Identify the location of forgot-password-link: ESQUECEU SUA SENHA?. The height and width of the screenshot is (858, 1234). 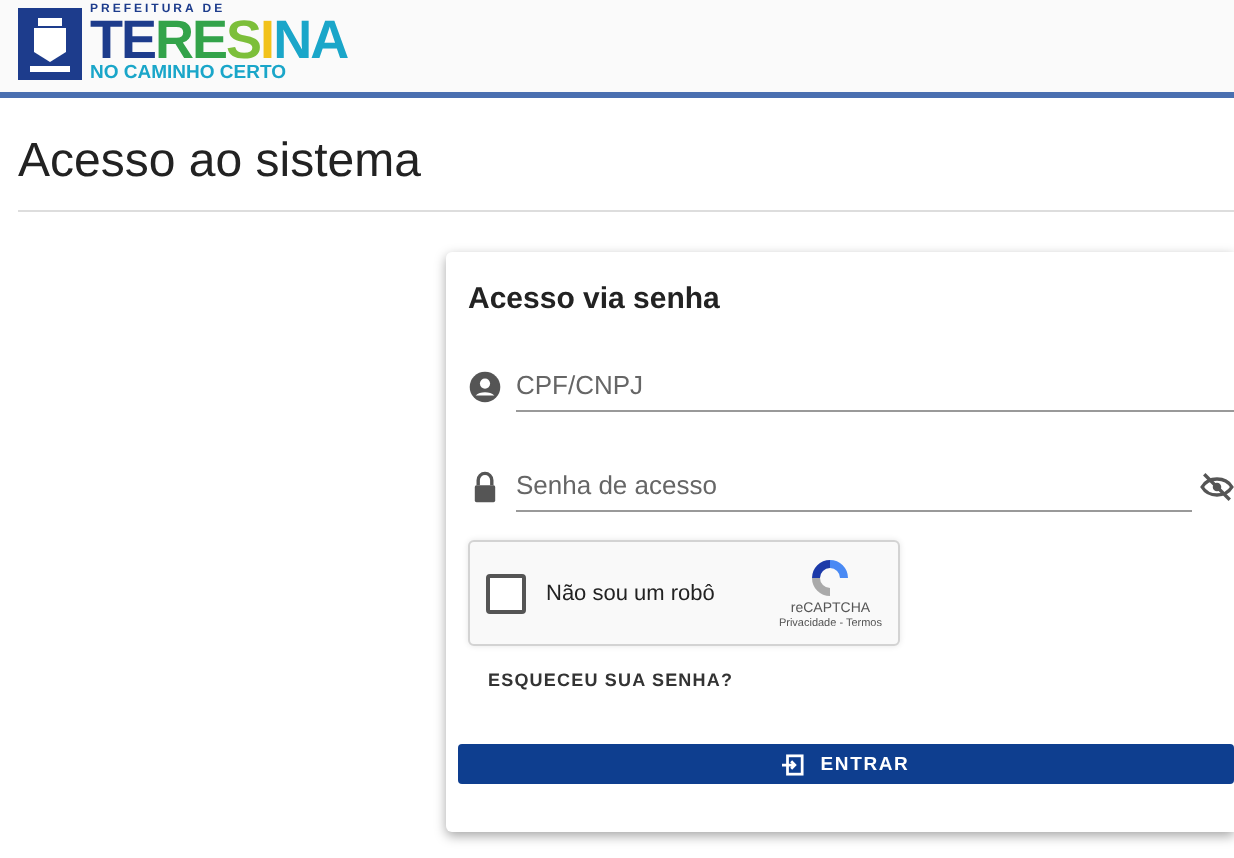
(611, 680).